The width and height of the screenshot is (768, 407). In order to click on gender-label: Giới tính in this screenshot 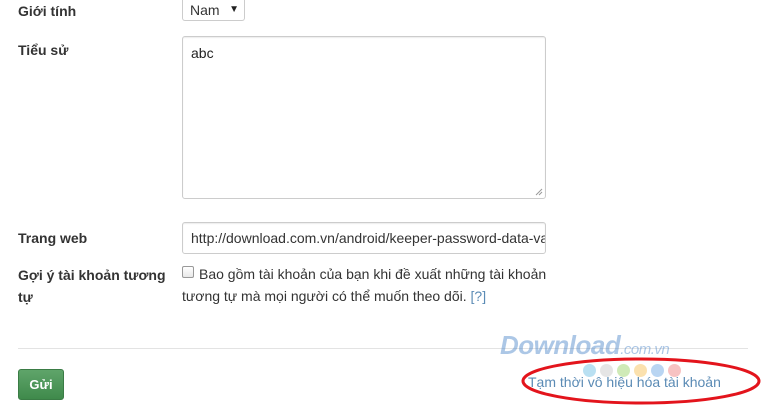, I will do `click(47, 11)`.